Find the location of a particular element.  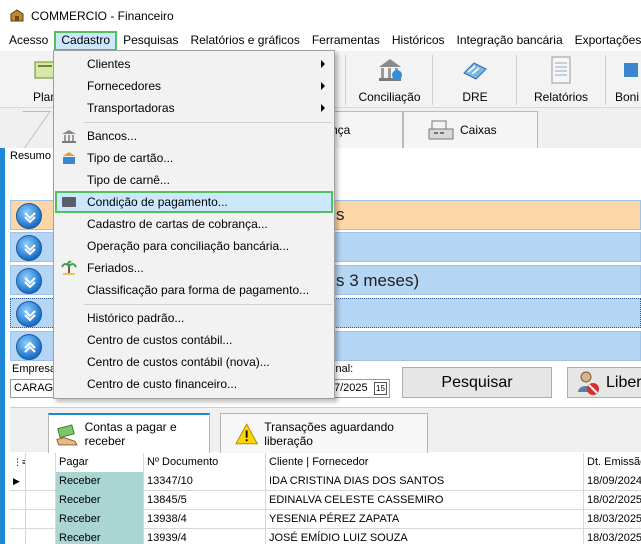

window-title: COMMERCIO - Financeiro is located at coordinates (102, 15).